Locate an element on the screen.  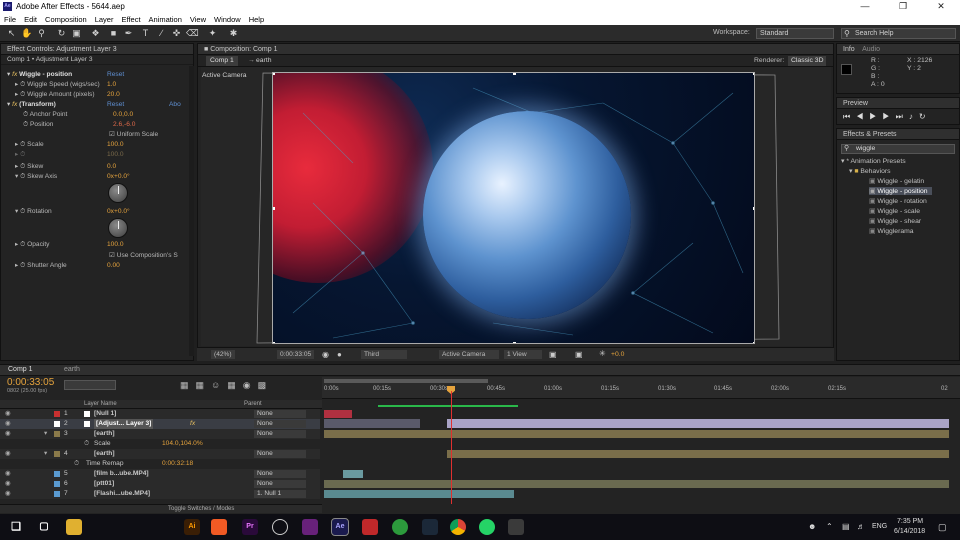
minimize-icon: — is located at coordinates (865, 6).